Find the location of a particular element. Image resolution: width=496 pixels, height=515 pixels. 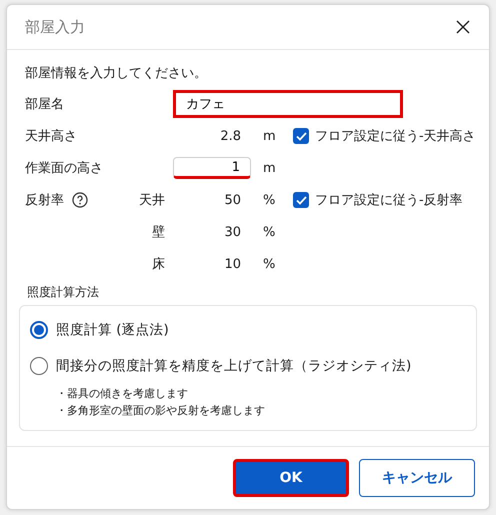

surface-label: 壁 is located at coordinates (158, 232).